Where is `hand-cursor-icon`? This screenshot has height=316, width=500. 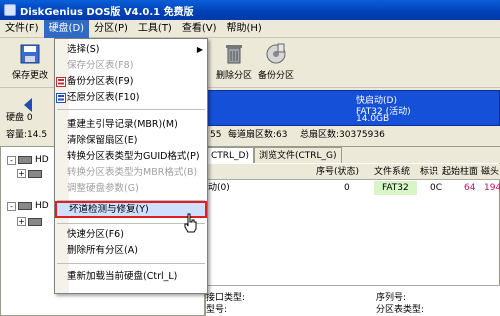
hand-cursor-icon is located at coordinates (190, 223).